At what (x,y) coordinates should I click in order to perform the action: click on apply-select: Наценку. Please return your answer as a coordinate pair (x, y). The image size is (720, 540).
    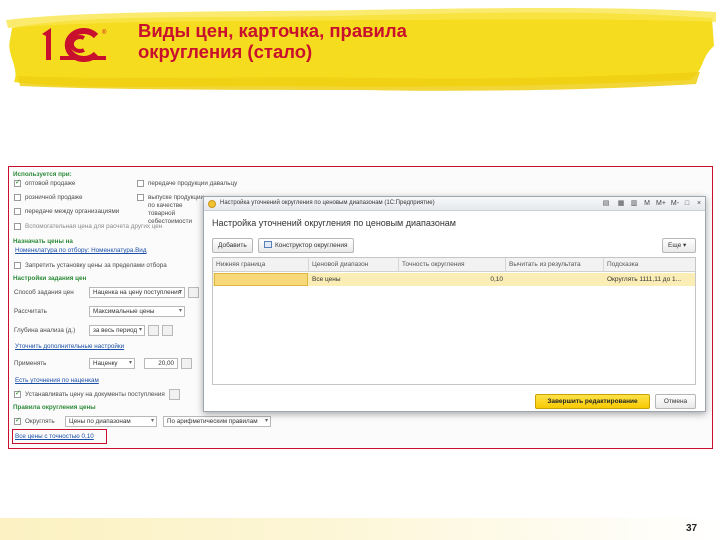
    Looking at the image, I should click on (112, 363).